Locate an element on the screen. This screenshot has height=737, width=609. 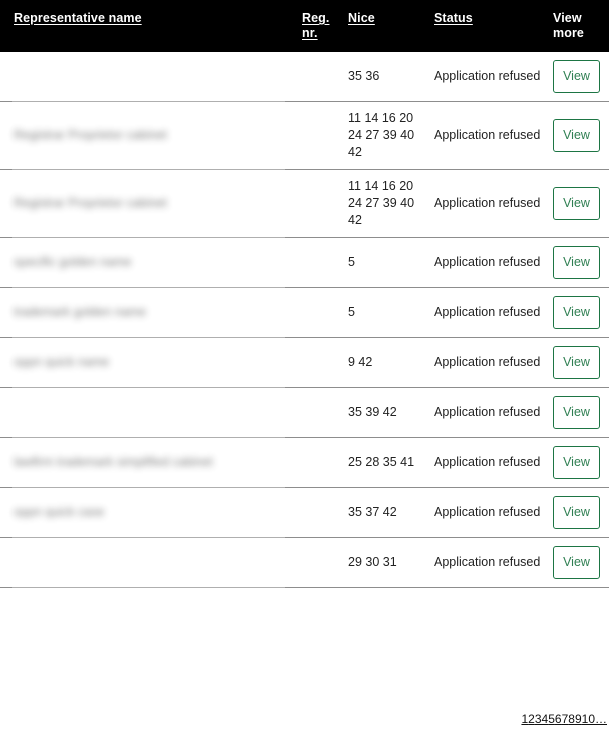
cell-representative-name: oppn quick case is located at coordinates (151, 512).